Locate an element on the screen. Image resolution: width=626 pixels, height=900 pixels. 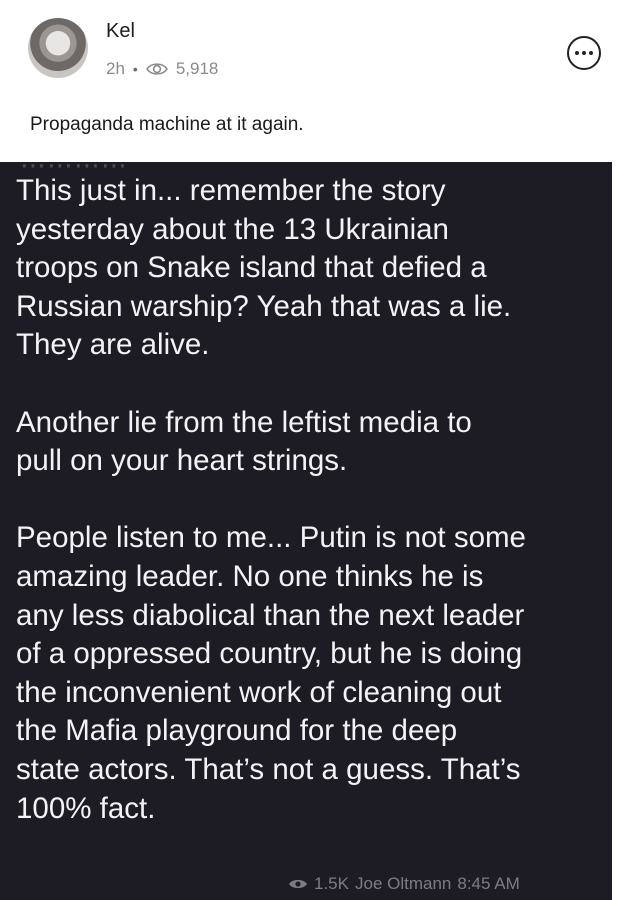
more-options-button is located at coordinates (584, 53).